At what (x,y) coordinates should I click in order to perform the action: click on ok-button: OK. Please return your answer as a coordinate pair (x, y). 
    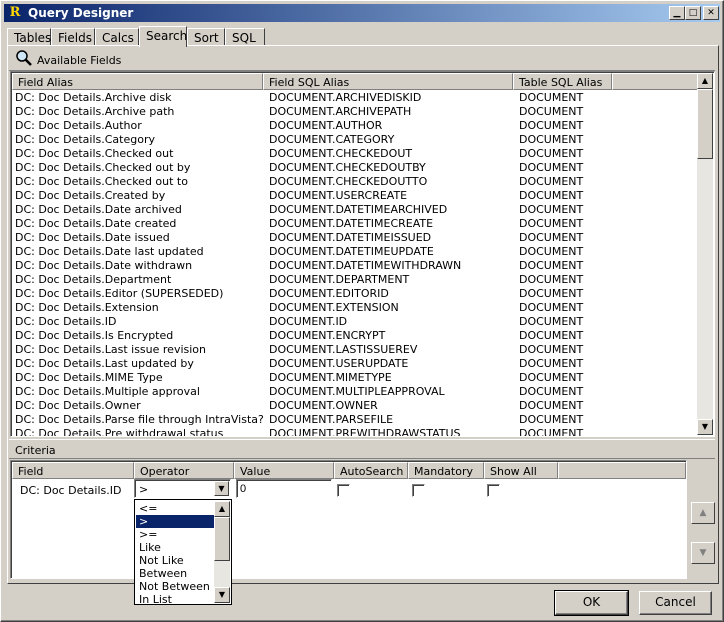
    Looking at the image, I should click on (591, 603).